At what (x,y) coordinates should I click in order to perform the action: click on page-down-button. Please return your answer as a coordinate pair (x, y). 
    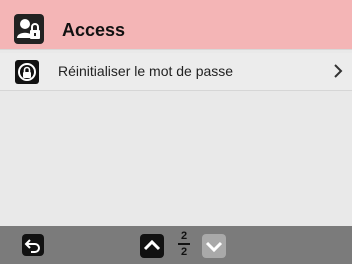
    Looking at the image, I should click on (214, 246).